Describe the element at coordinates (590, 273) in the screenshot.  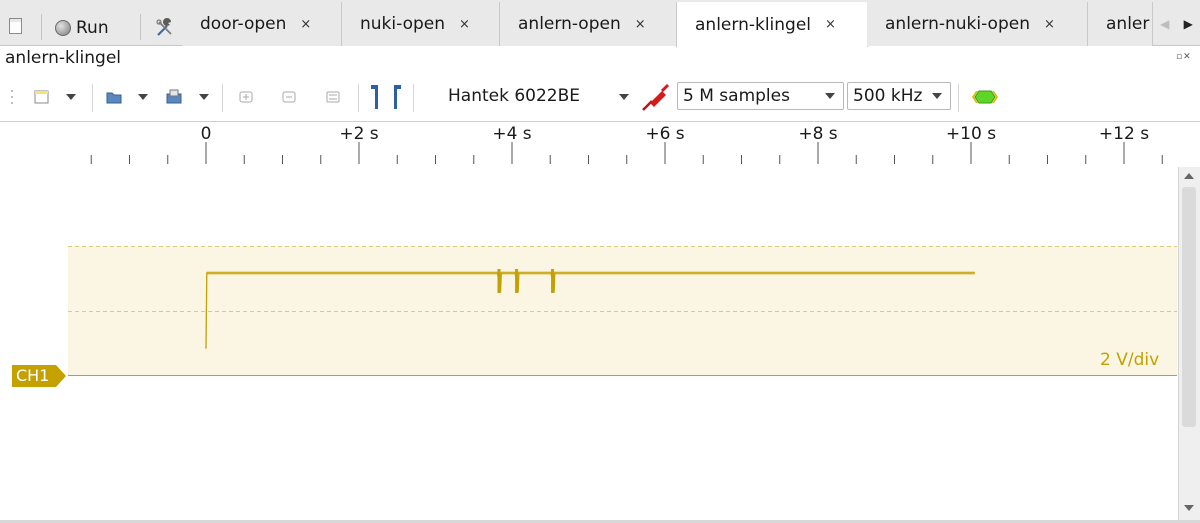
I see `ch1-signal-noise` at that location.